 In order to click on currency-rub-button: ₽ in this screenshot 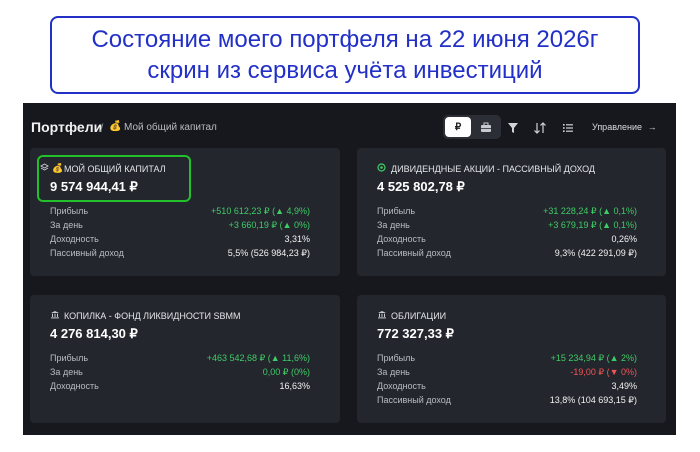, I will do `click(458, 127)`.